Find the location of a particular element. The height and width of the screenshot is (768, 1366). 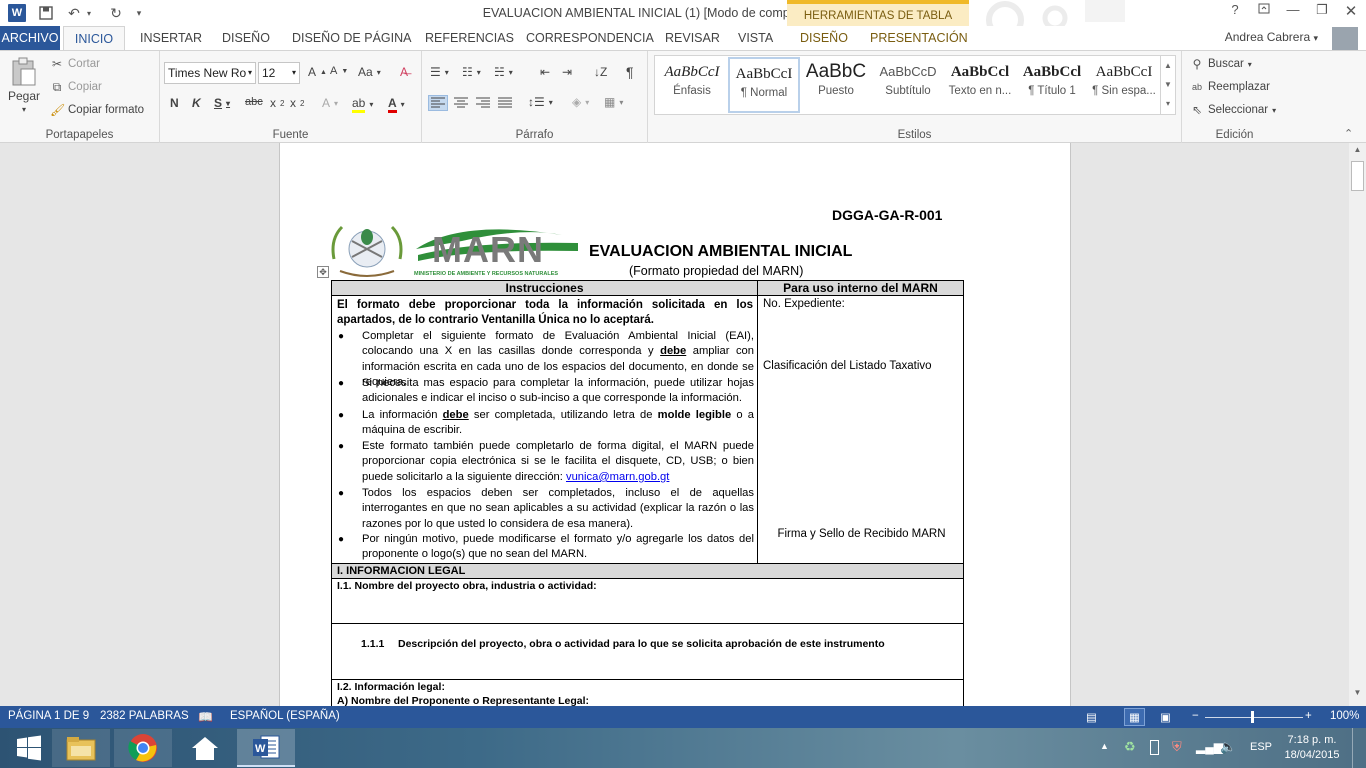

language-indicator: ESPAÑOL (ESPAÑA) is located at coordinates (285, 716).